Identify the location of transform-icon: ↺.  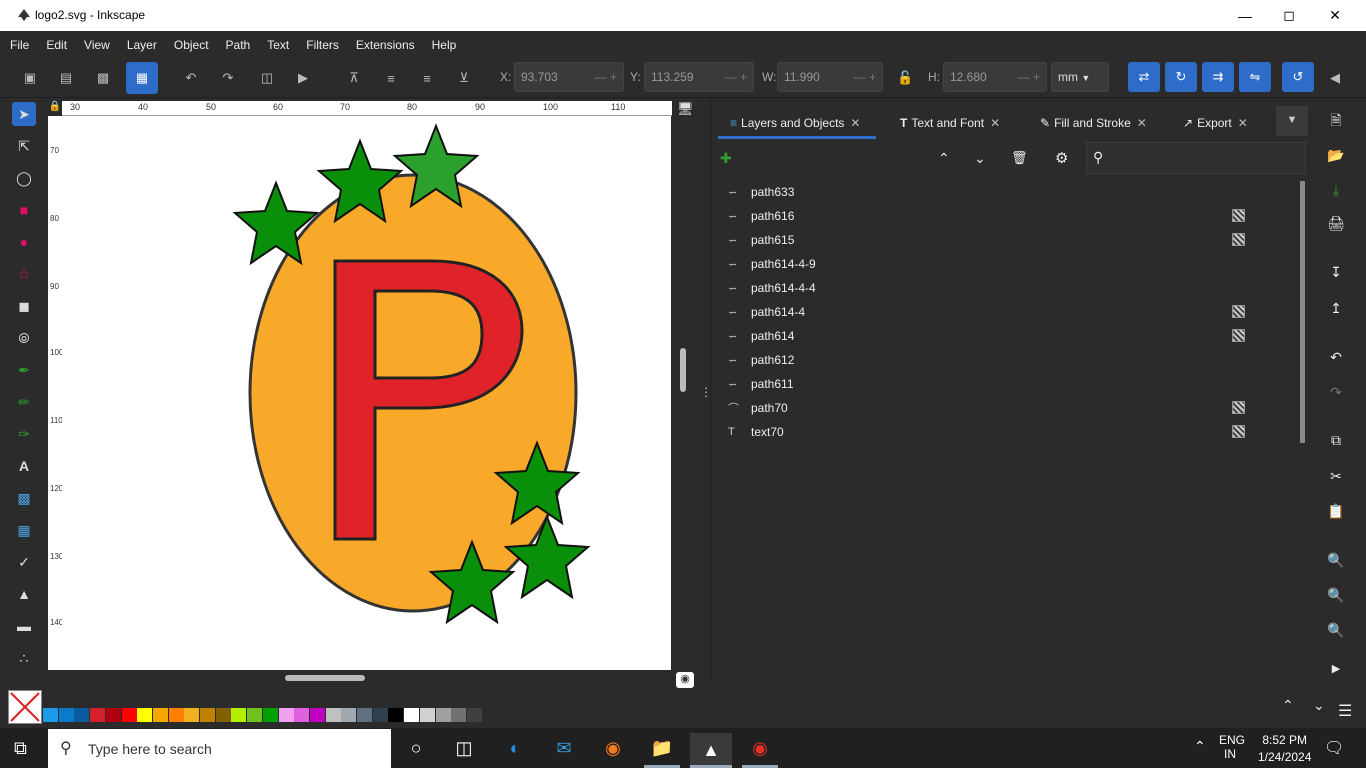
(1298, 77).